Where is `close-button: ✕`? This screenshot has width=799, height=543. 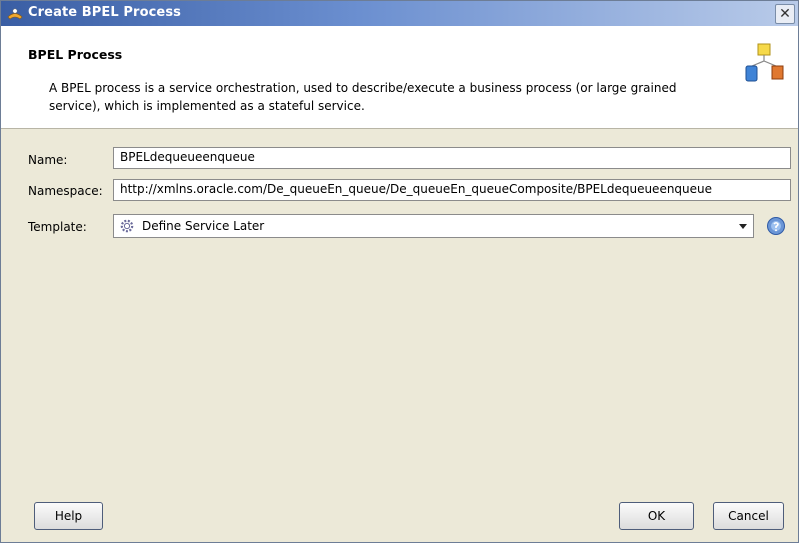
close-button: ✕ is located at coordinates (785, 14).